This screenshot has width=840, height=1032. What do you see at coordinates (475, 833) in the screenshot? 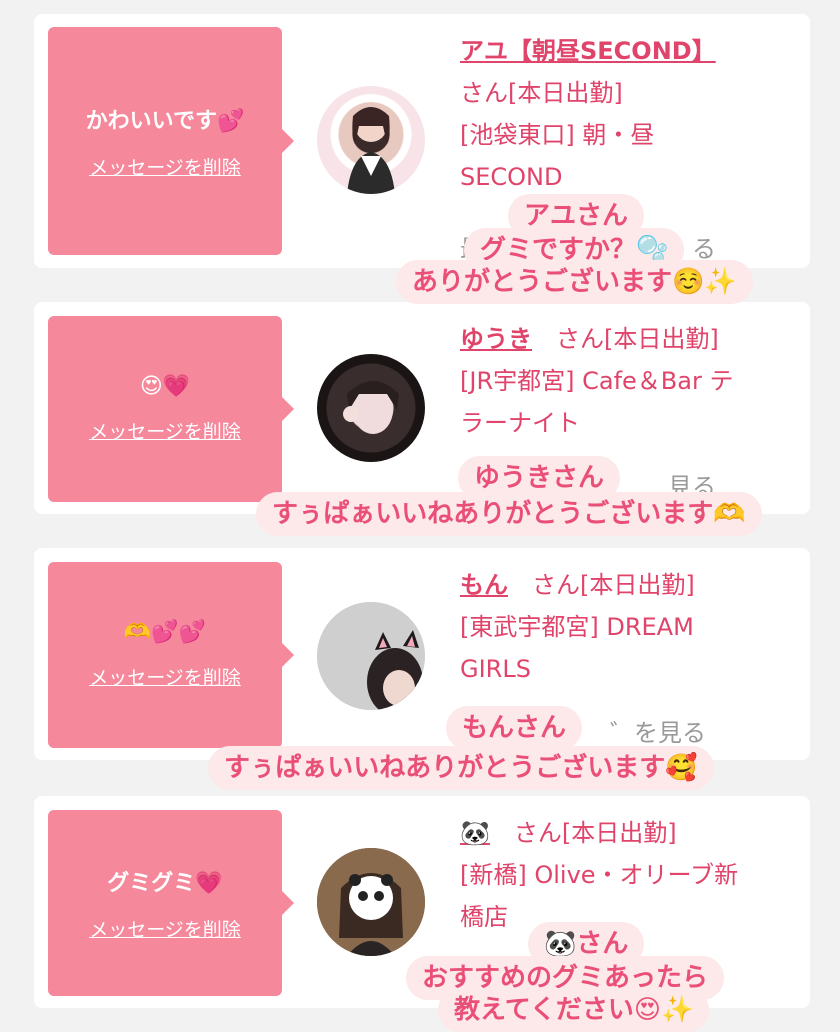
I see `cast-name-link: 🐼` at bounding box center [475, 833].